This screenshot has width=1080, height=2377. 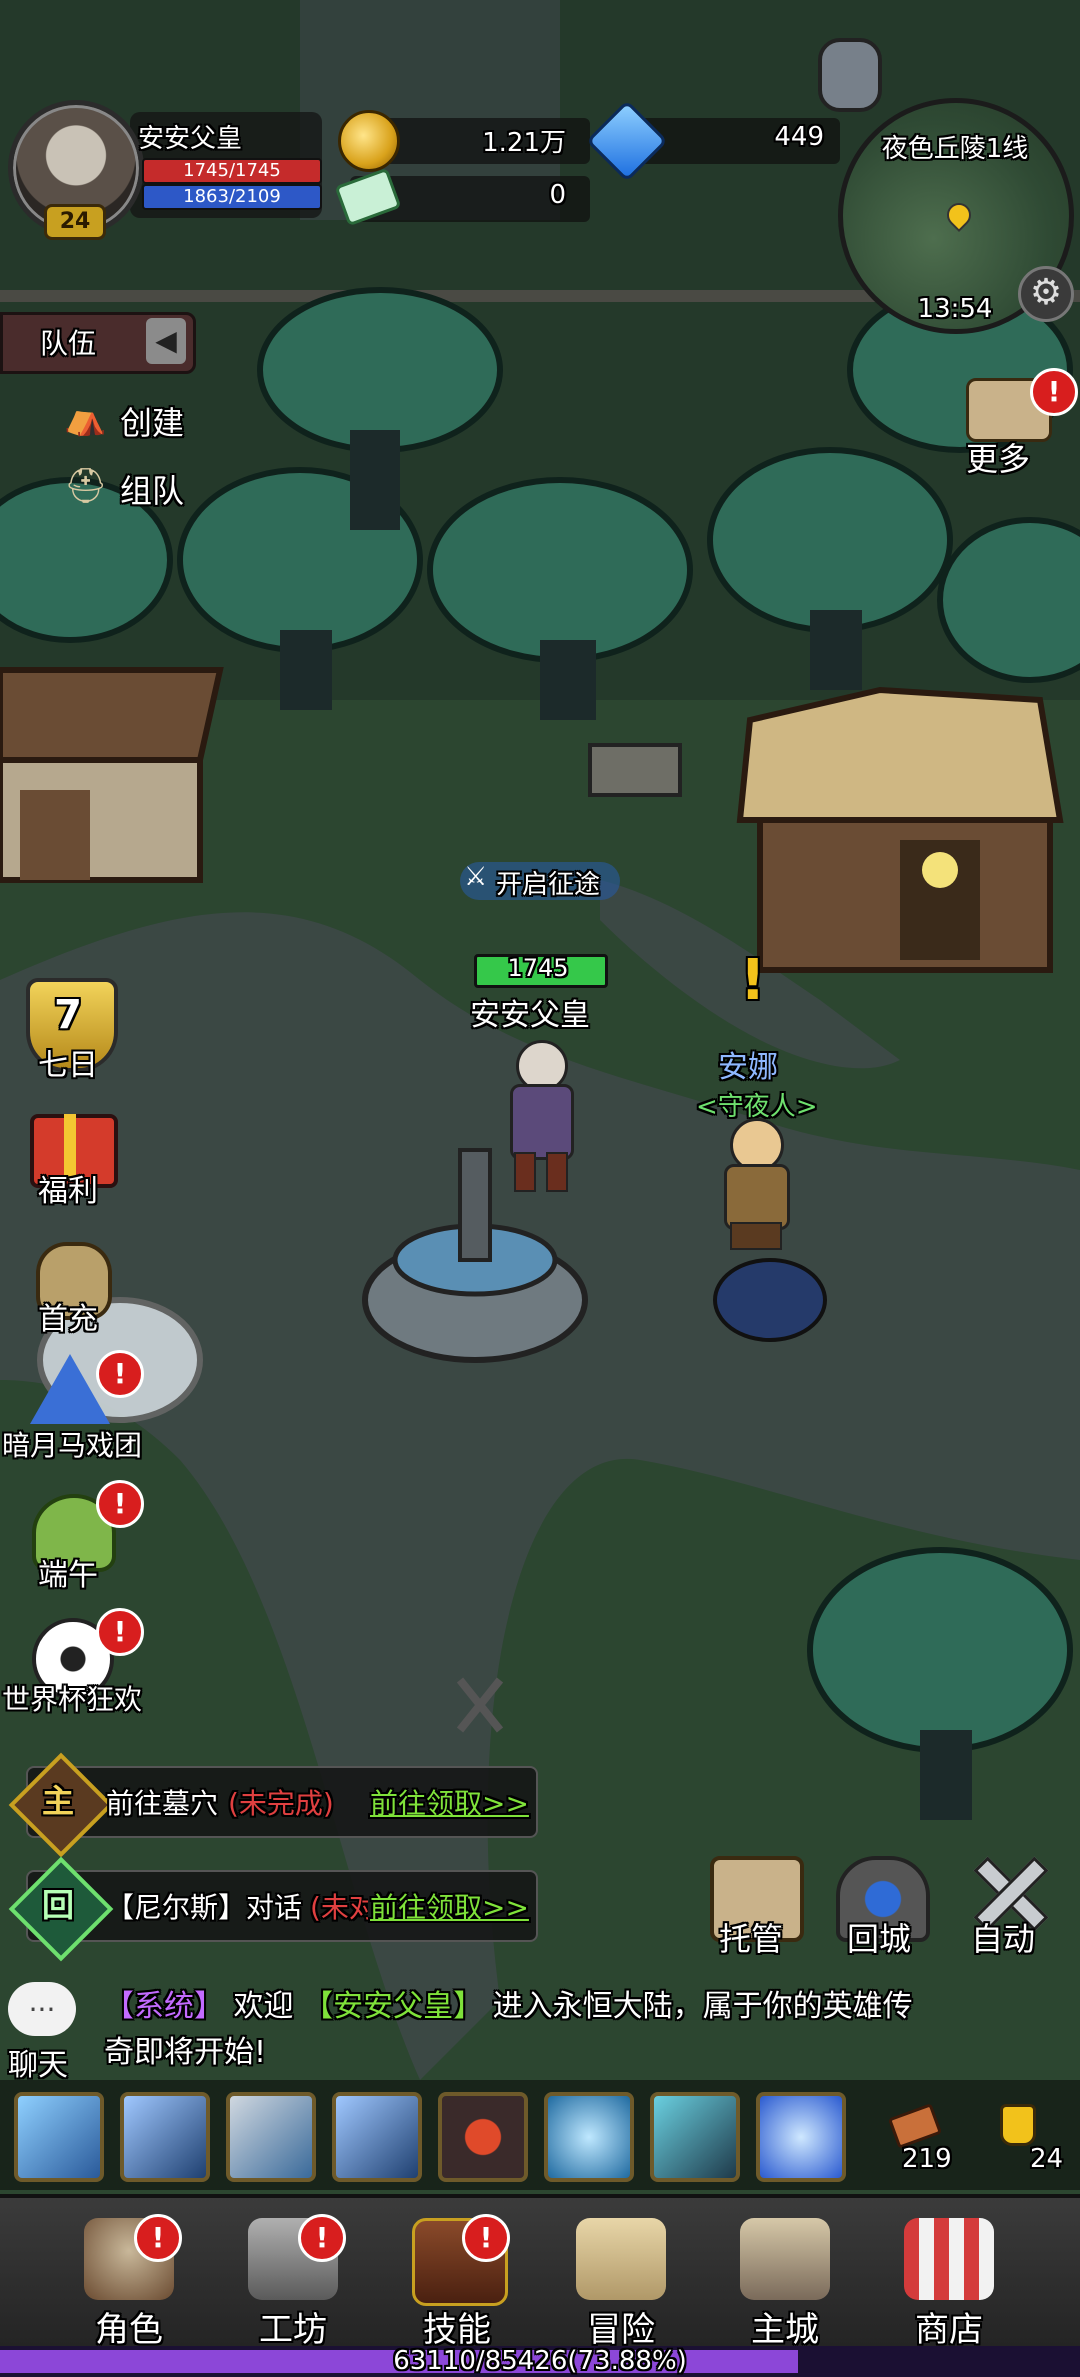 I want to click on circus-alert-badge-icon: !, so click(x=120, y=1374).